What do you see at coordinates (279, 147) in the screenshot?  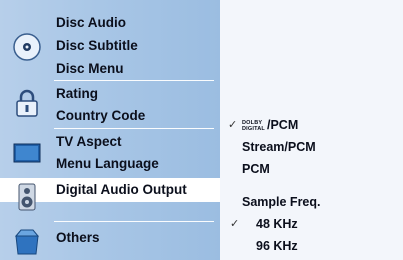 I see `option-stream-pcm: Stream/PCM` at bounding box center [279, 147].